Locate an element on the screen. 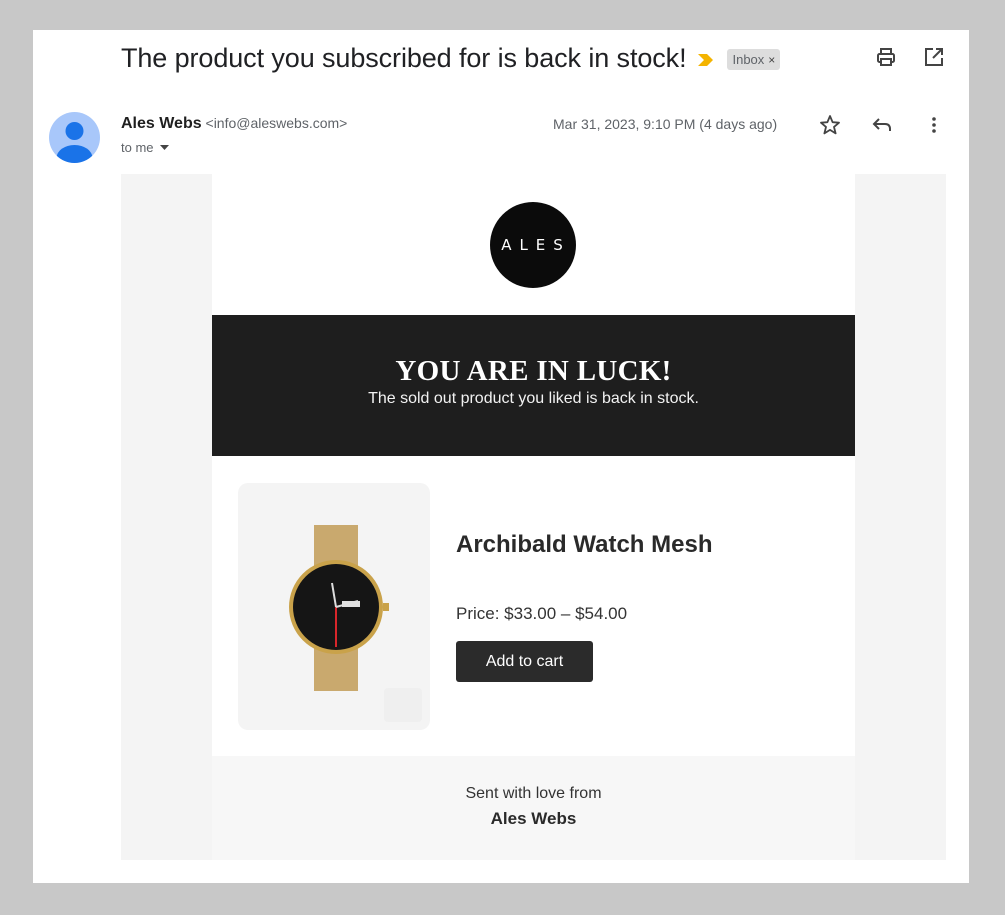 This screenshot has height=915, width=1005. brand-logo: ALES is located at coordinates (533, 245).